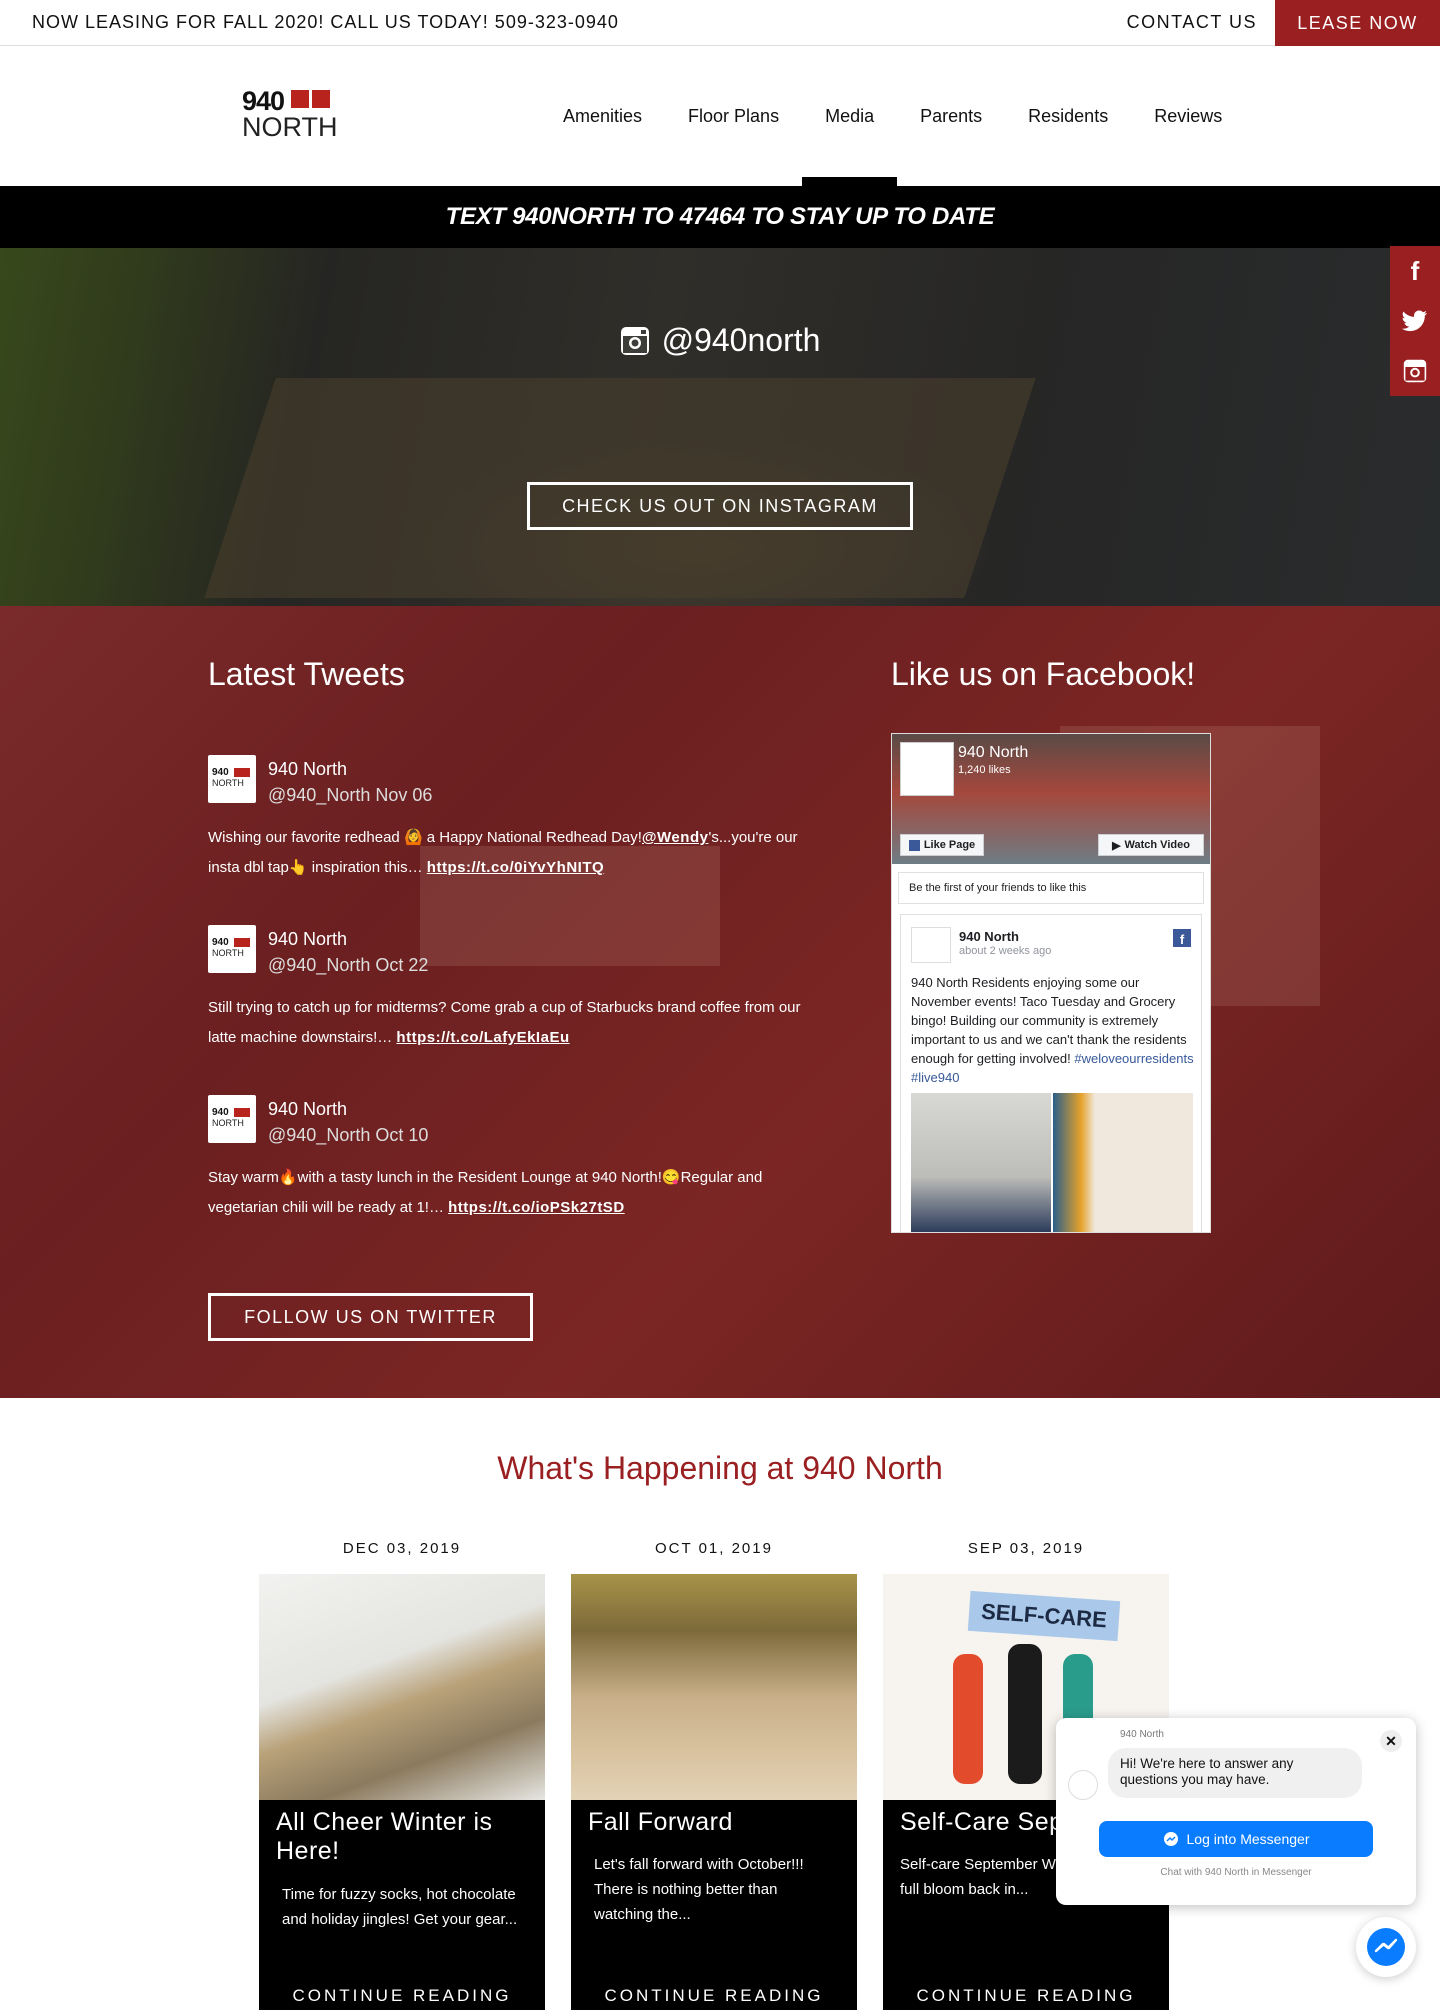  I want to click on nav-item-floor-plans: Floor Plans, so click(733, 116).